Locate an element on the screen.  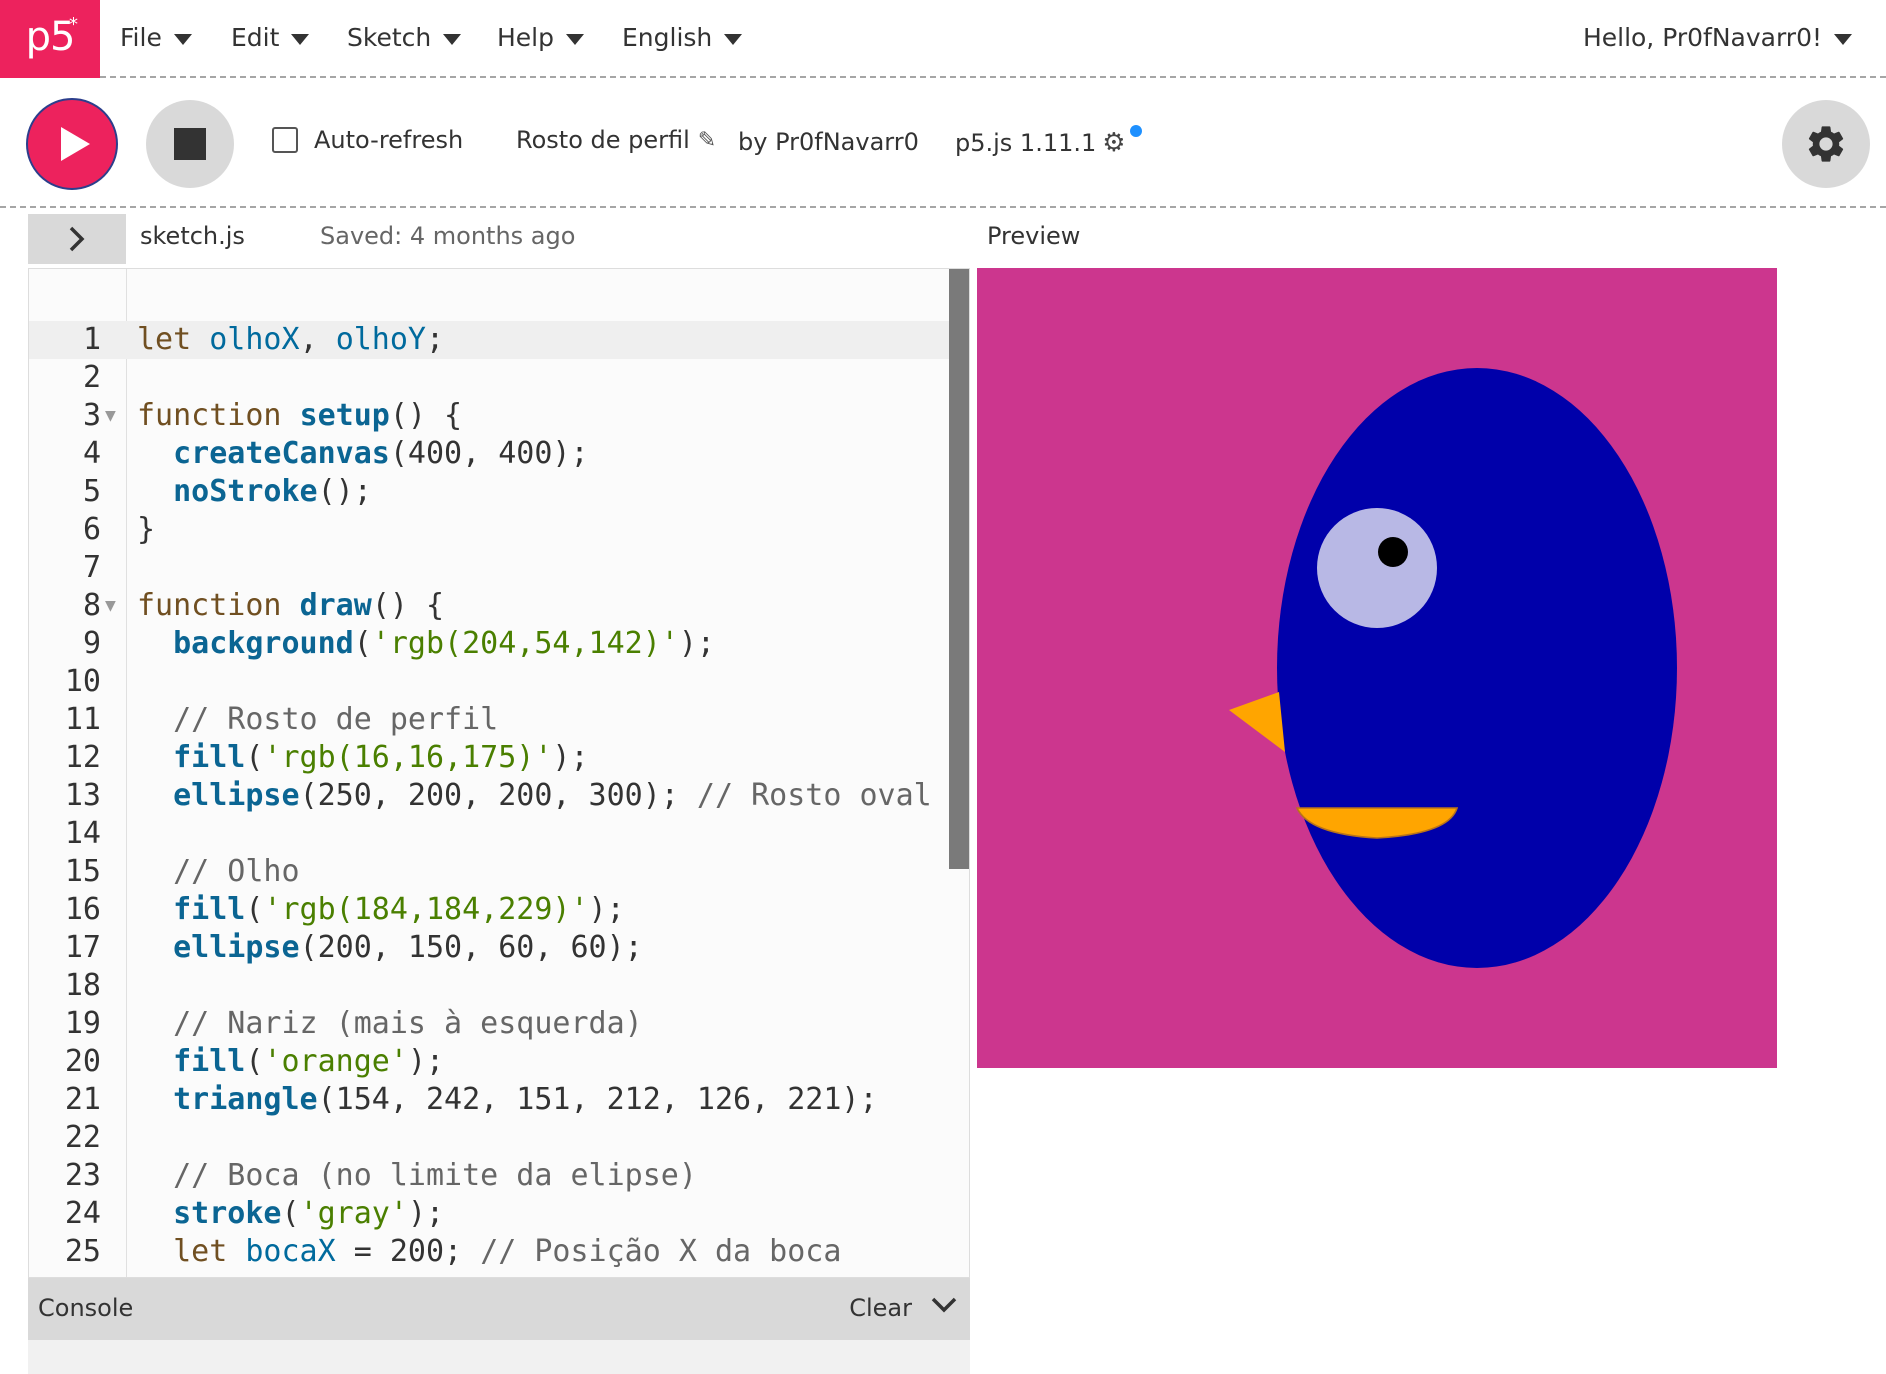
code-line: 22 is located at coordinates (489, 1138).